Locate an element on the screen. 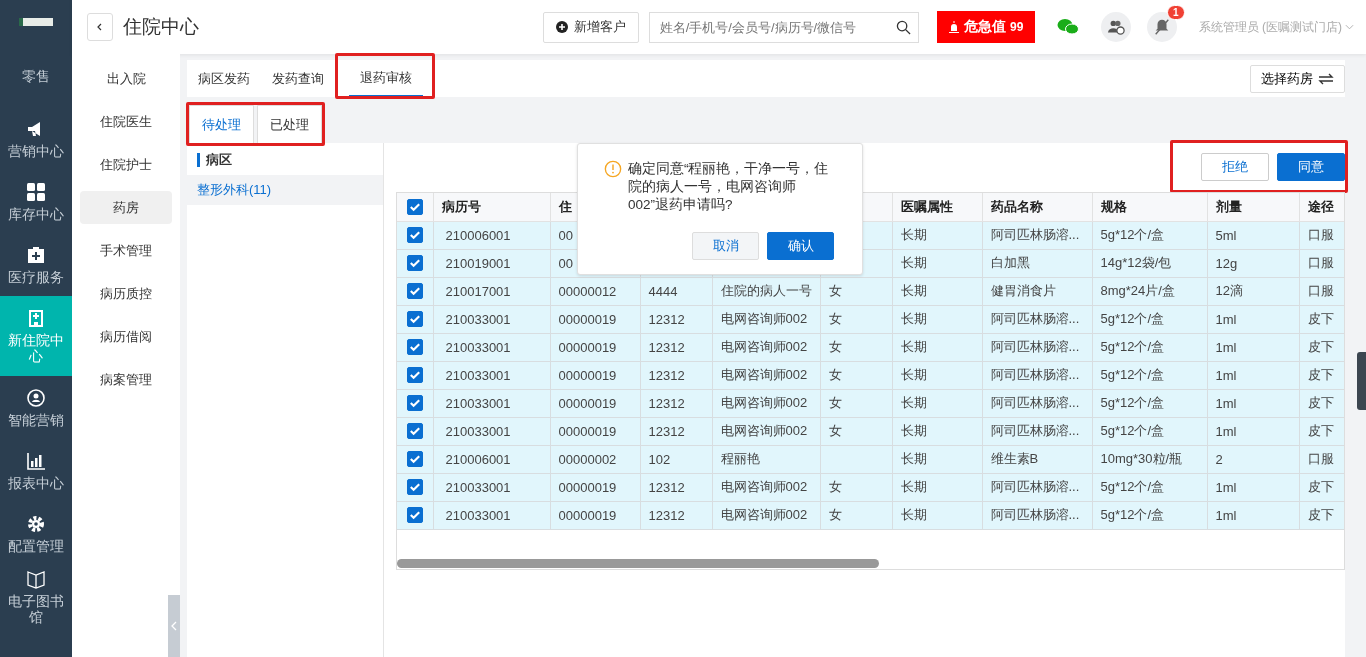 This screenshot has width=1366, height=657. approve-button: 同意 is located at coordinates (1311, 167).